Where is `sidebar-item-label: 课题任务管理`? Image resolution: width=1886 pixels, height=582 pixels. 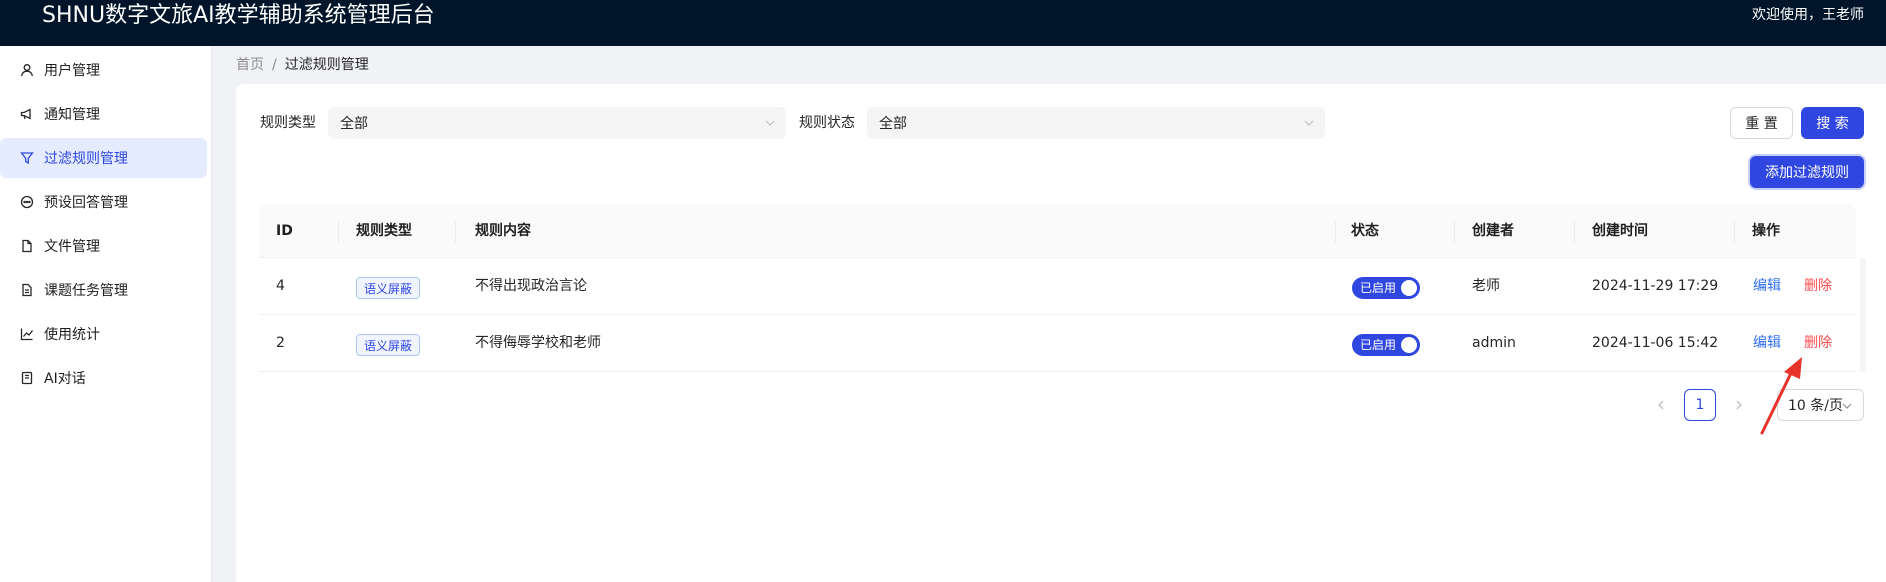
sidebar-item-label: 课题任务管理 is located at coordinates (86, 291).